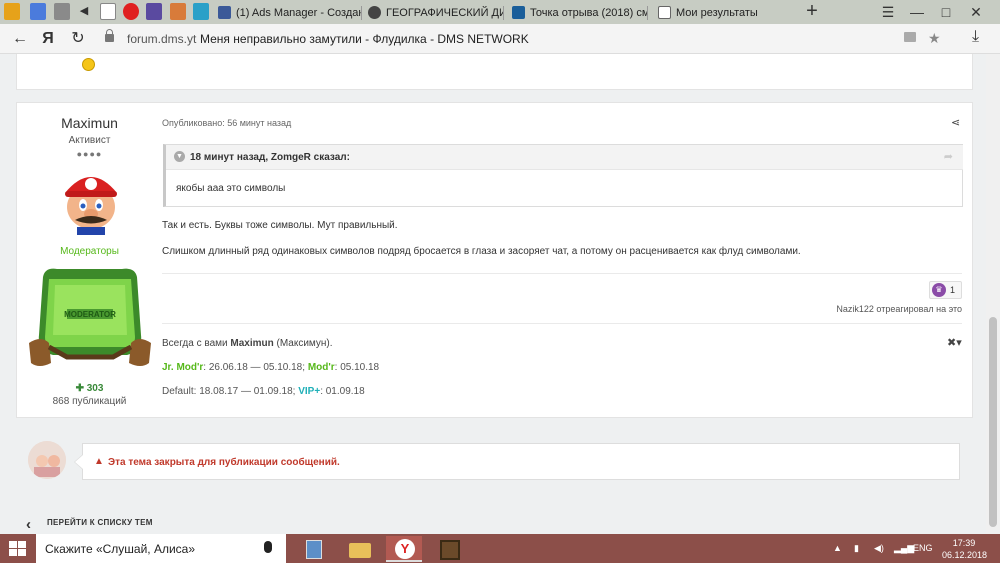 The height and width of the screenshot is (563, 1000). Describe the element at coordinates (955, 122) in the screenshot. I see `share-icon: ⋖` at that location.